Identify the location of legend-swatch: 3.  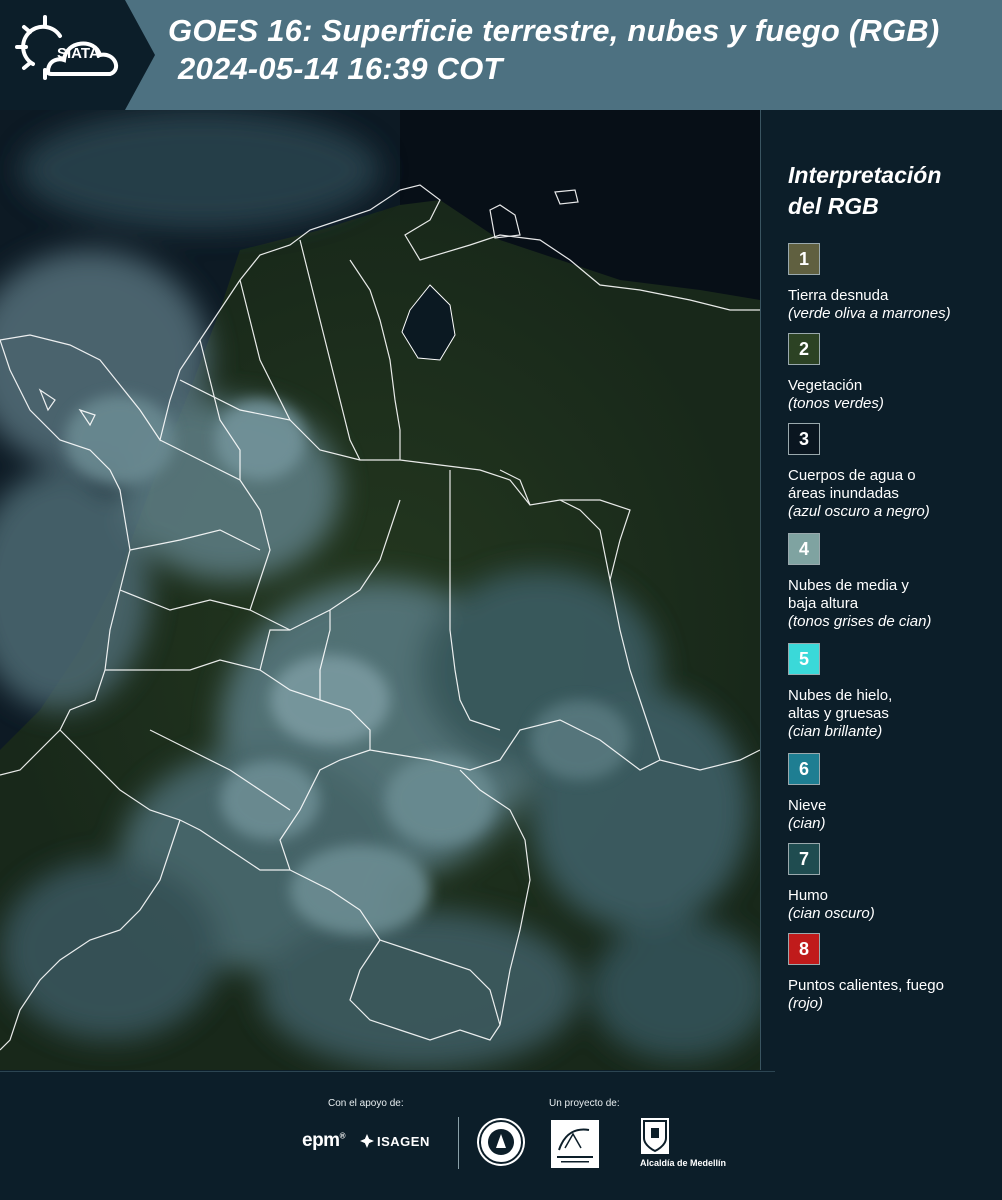
(804, 439).